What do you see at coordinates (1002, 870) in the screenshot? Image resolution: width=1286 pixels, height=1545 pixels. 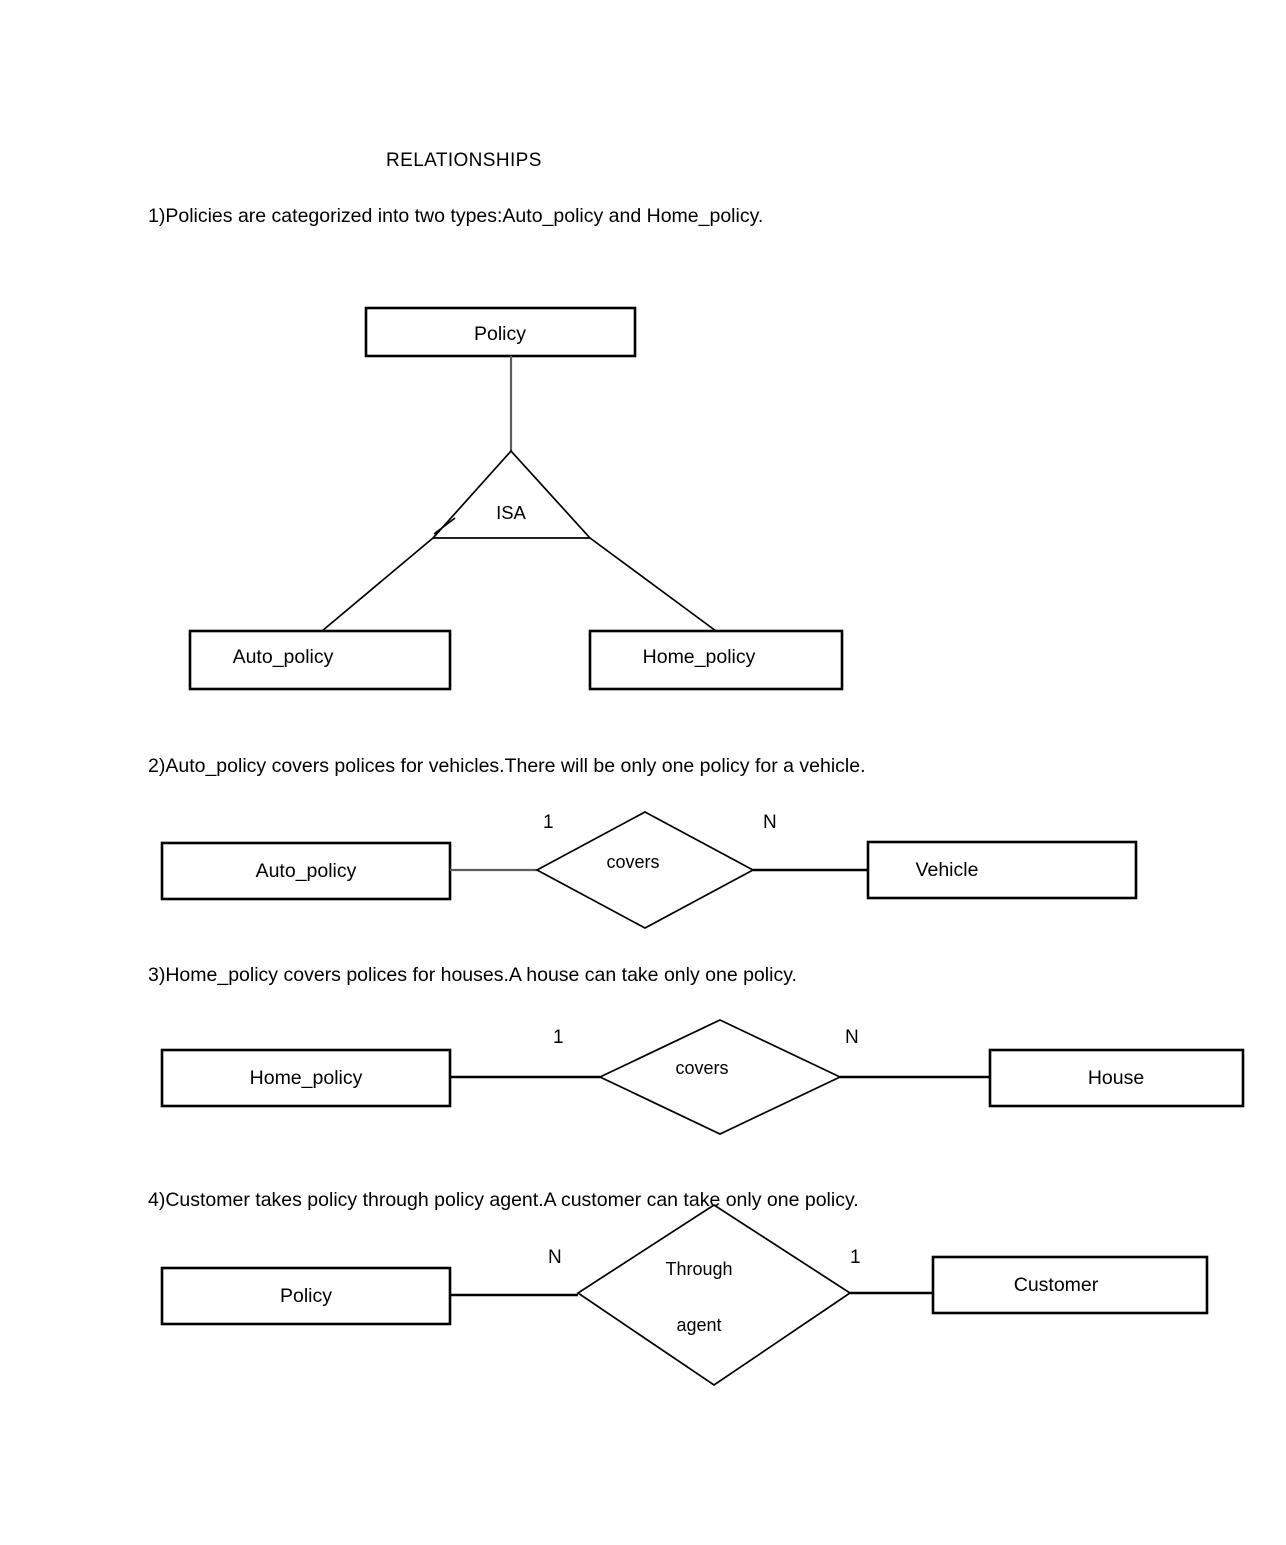 I see `entity-box-vehicle` at bounding box center [1002, 870].